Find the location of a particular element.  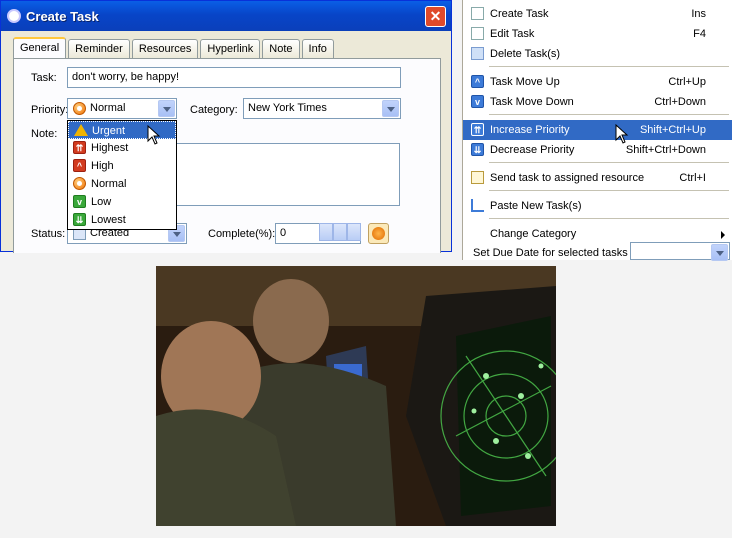

menu-item-edit-task: Edit Task F4 is located at coordinates (597, 34).